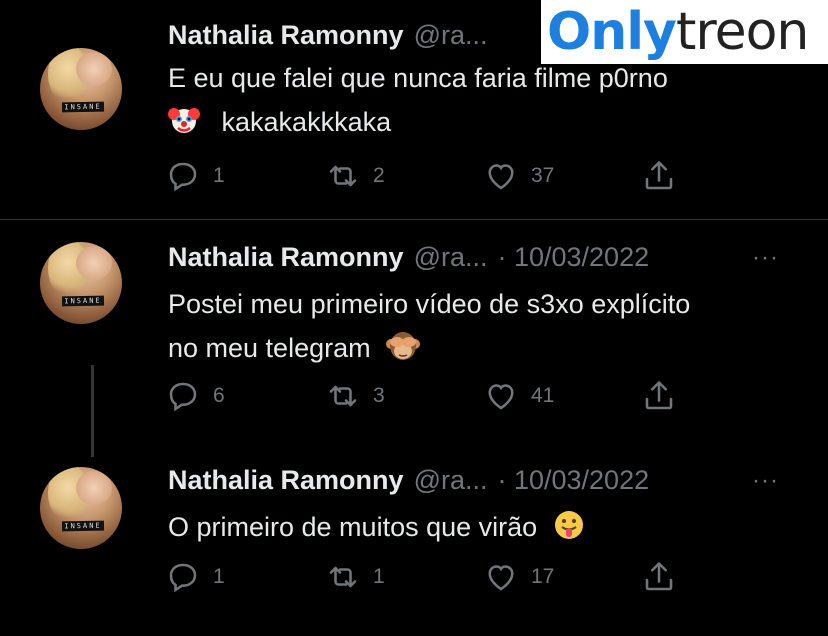  Describe the element at coordinates (543, 175) in the screenshot. I see `like-count: 37` at that location.